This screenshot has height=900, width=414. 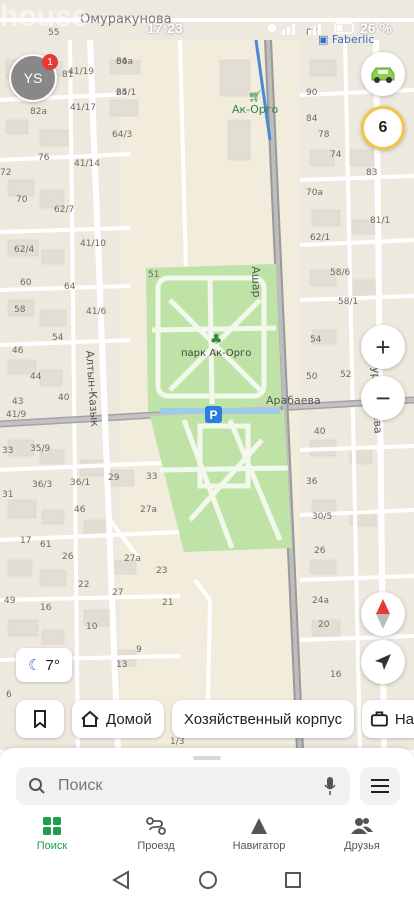 What do you see at coordinates (9, 695) in the screenshot?
I see `house-number: 6` at bounding box center [9, 695].